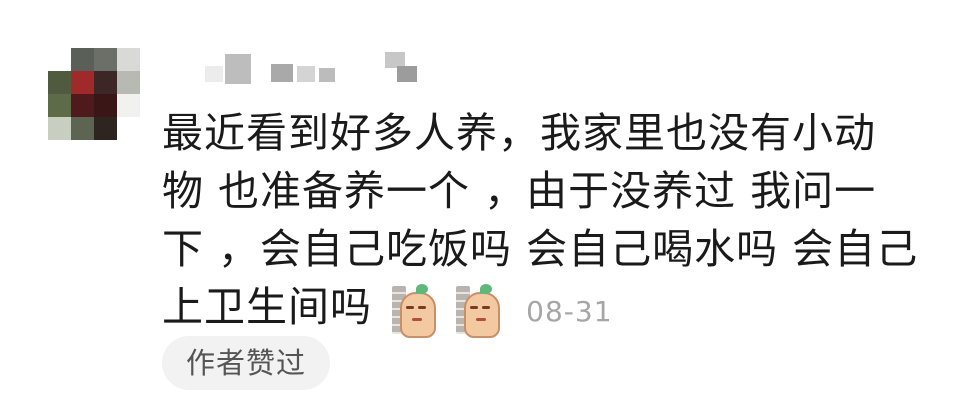 This screenshot has height=403, width=966. Describe the element at coordinates (519, 191) in the screenshot. I see `comment-line: 物 也准备养一个 ，由于没养过 我问一` at that location.